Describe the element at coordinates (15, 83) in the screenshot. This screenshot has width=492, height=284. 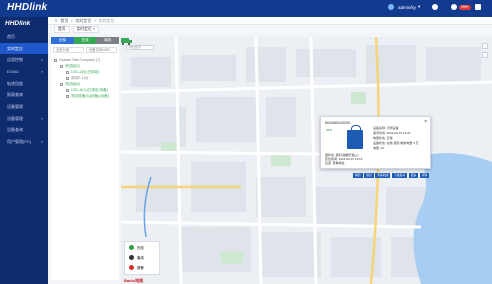
I see `sidebar-item-label: 轨迹回放` at that location.